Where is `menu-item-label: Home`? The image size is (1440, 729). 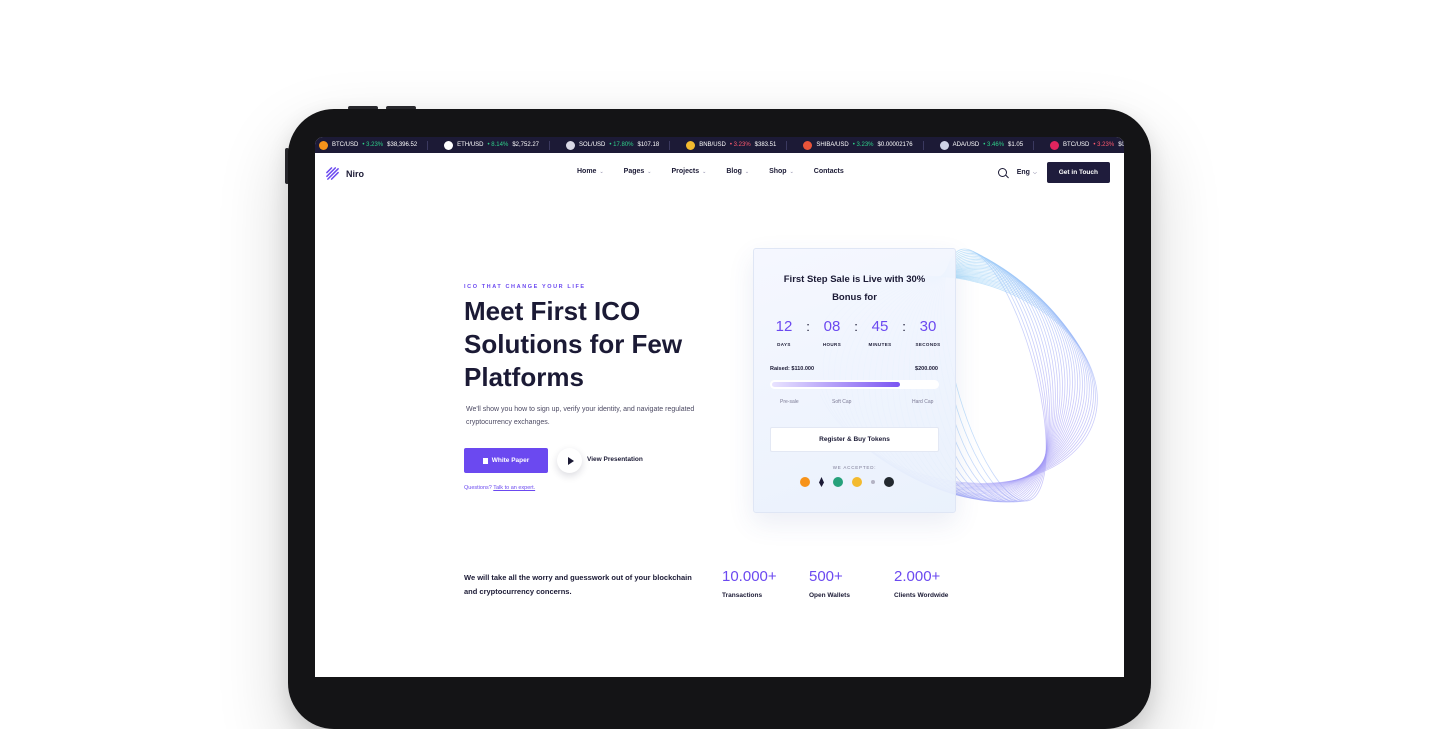
menu-item-label: Home is located at coordinates (587, 171).